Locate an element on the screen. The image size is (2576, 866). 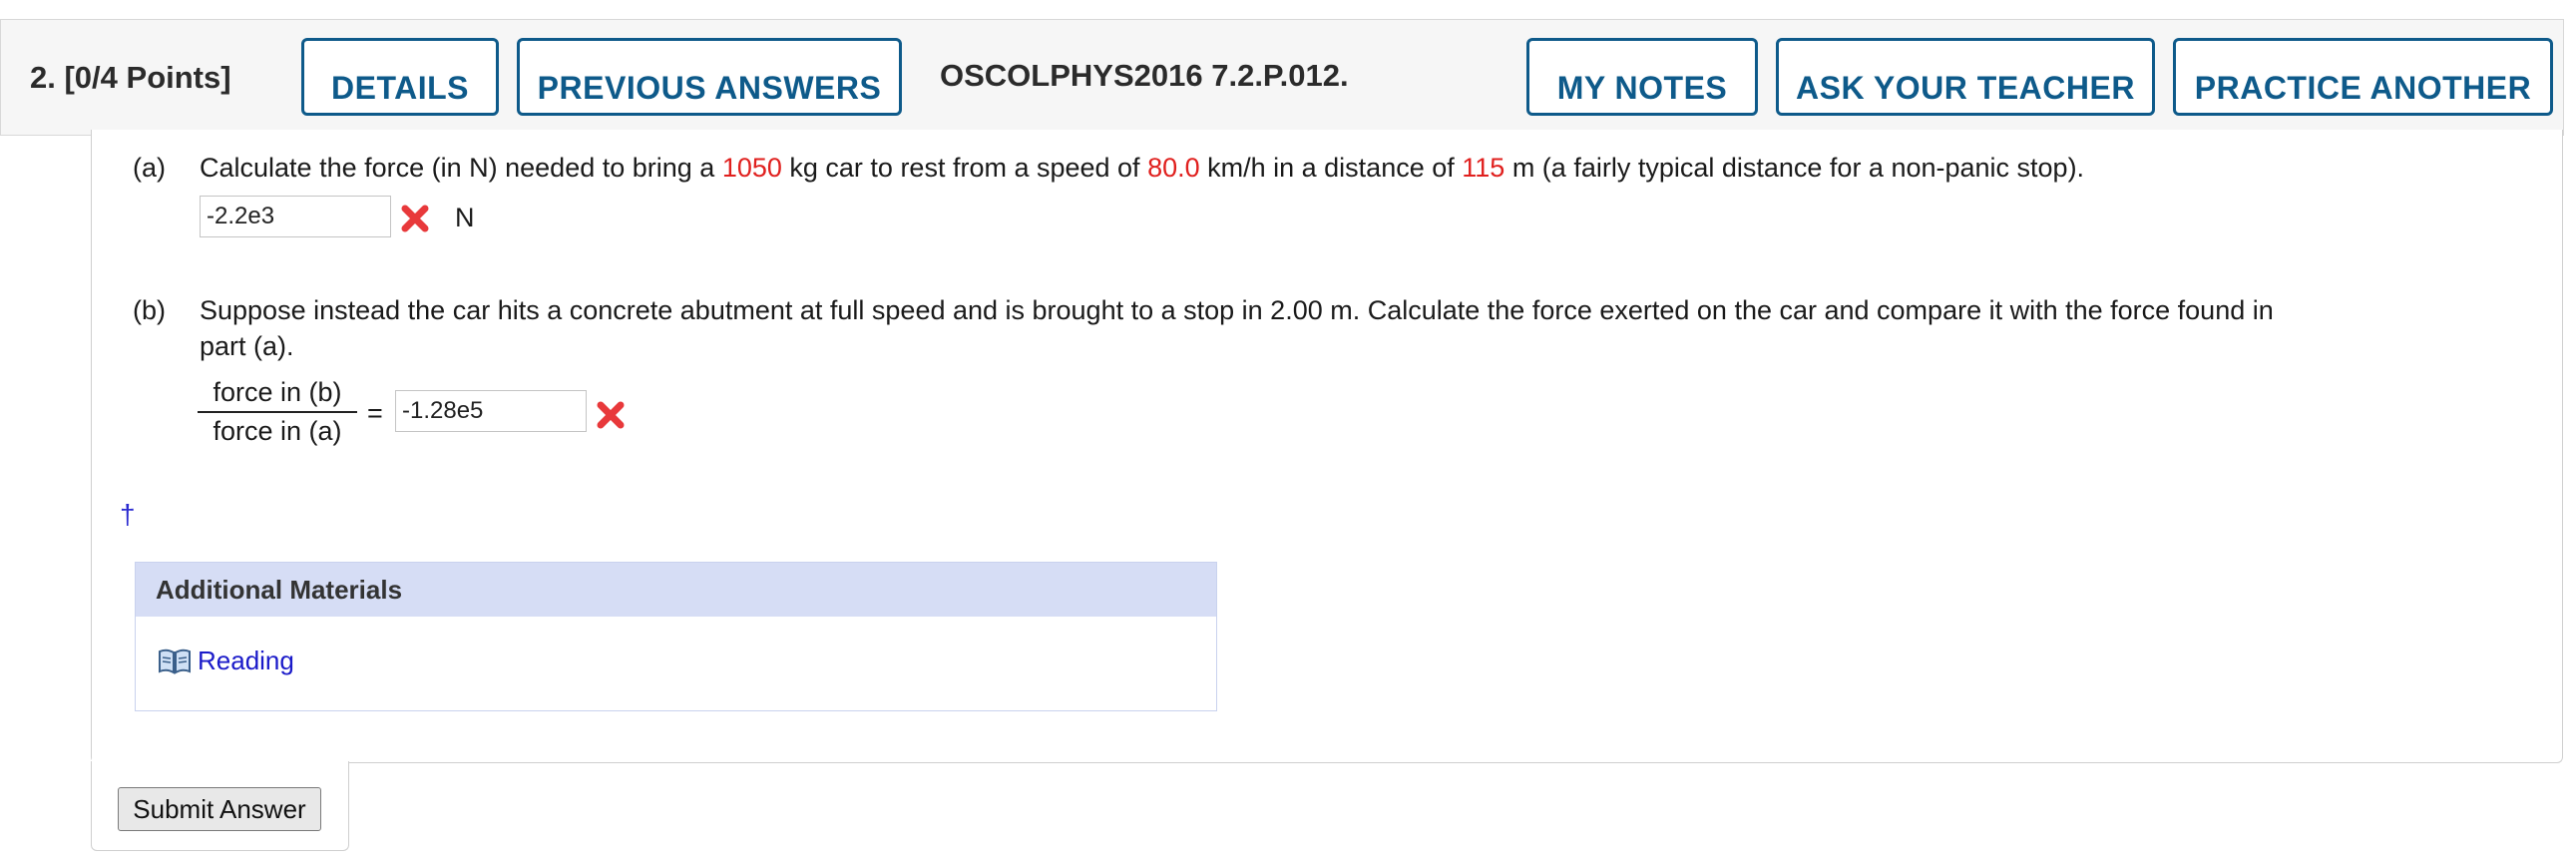
additional-materials-box: Additional Materials Reading is located at coordinates (676, 636).